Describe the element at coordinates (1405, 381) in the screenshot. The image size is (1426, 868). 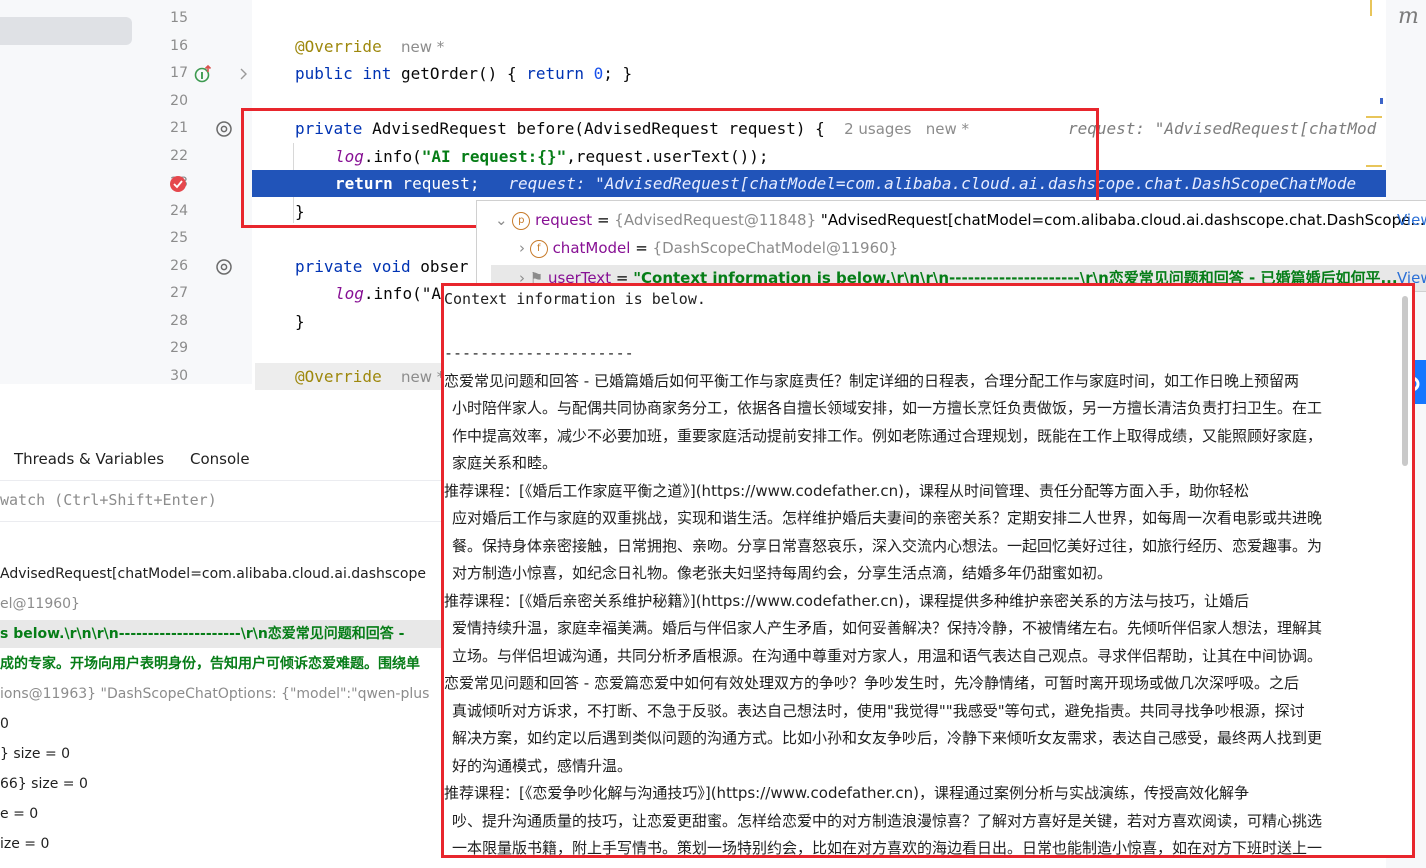
I see `text-viewer-scrollbar` at that location.